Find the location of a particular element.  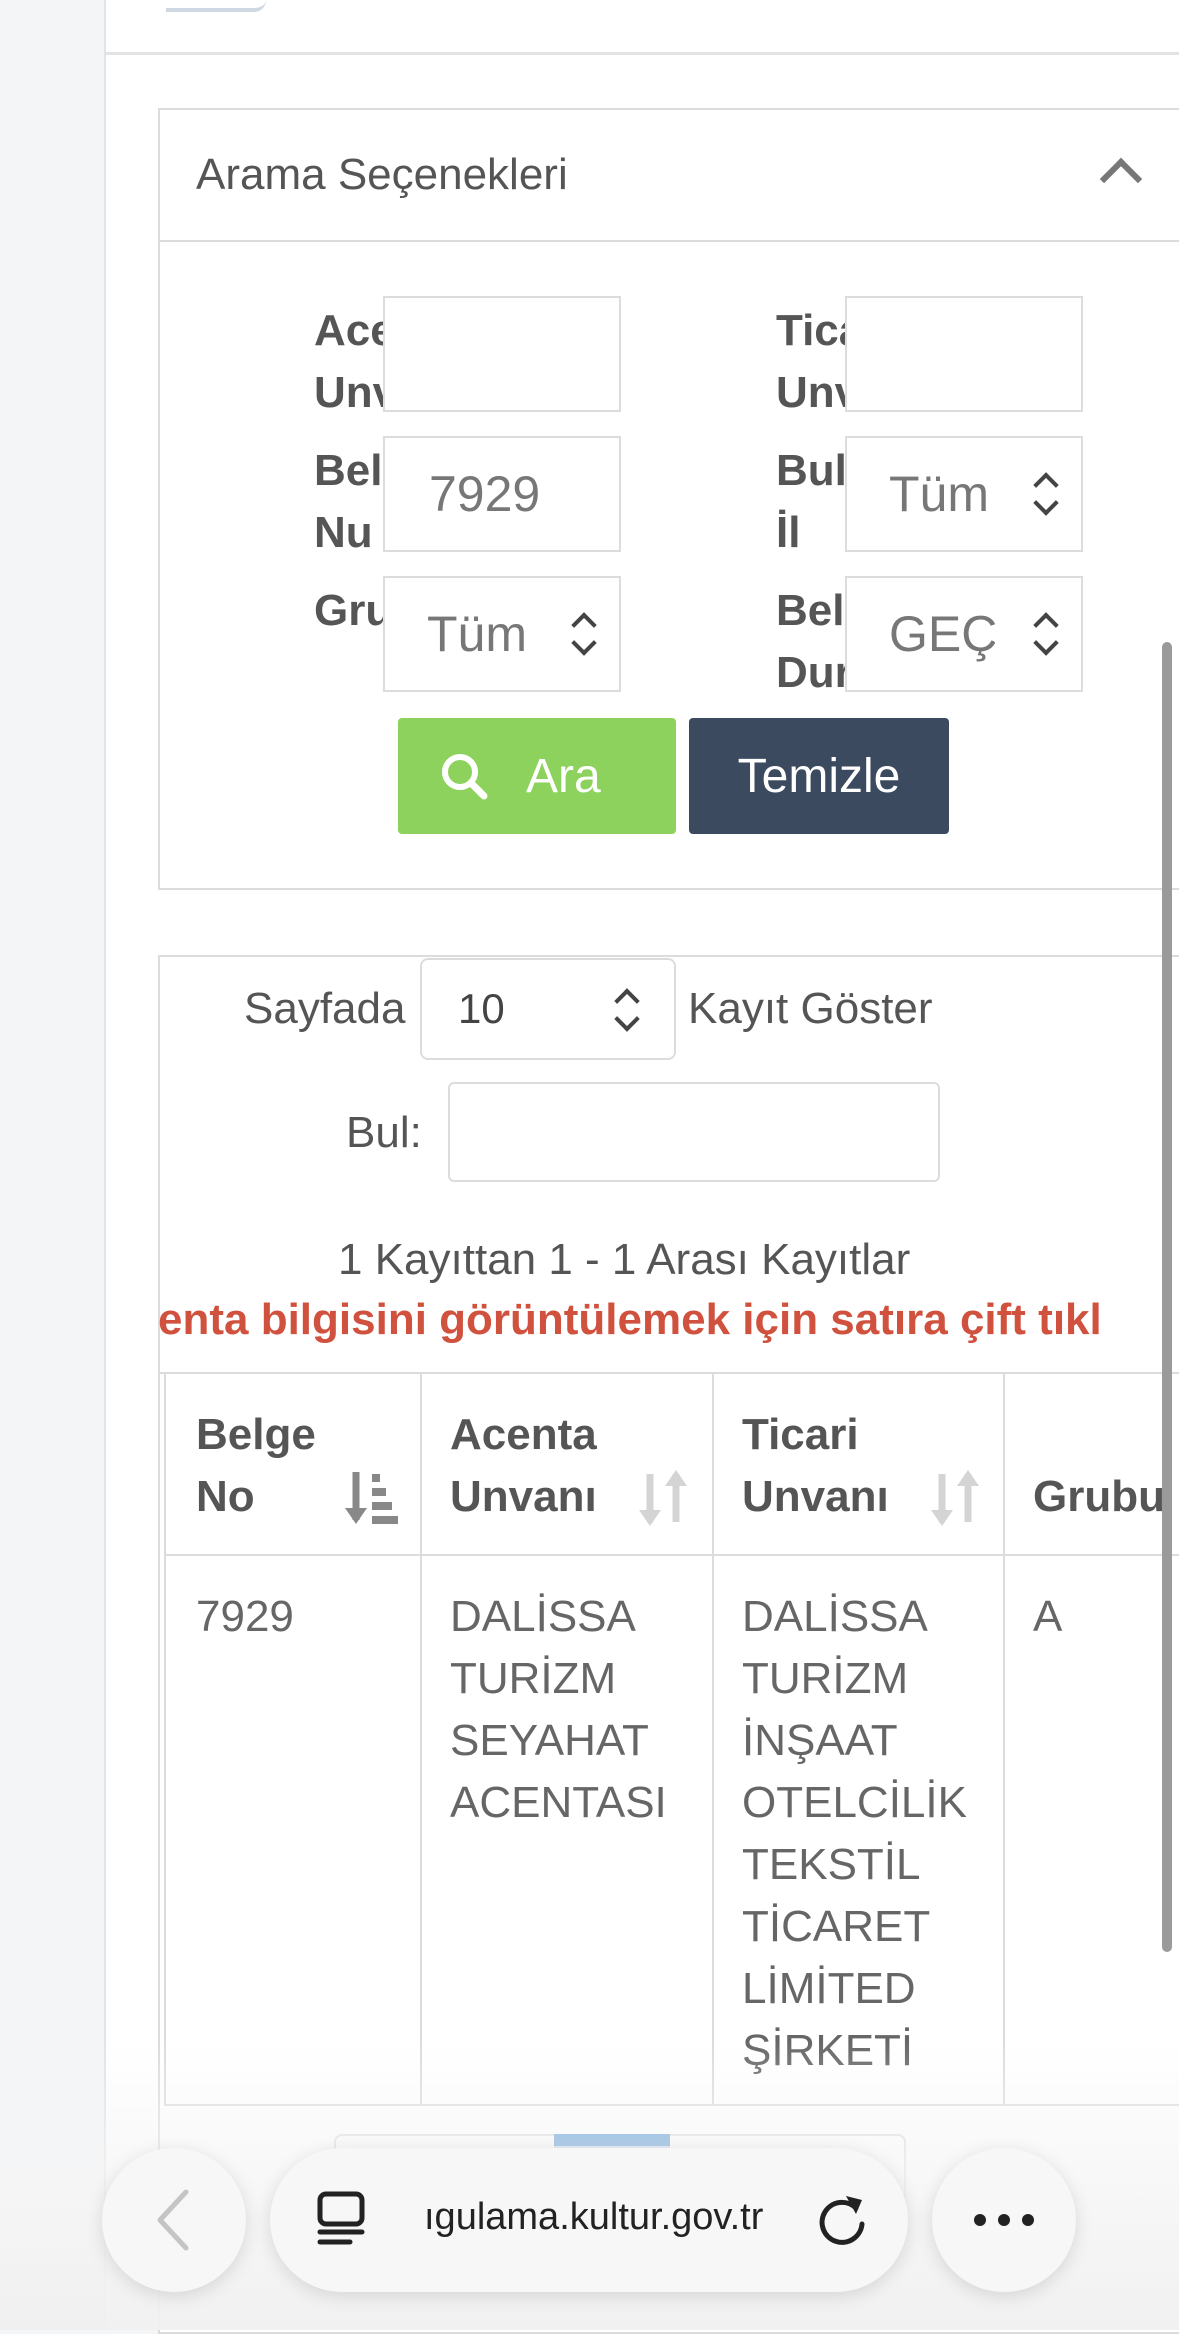

belge-durumu-label: Bel Dur is located at coordinates (811, 641).